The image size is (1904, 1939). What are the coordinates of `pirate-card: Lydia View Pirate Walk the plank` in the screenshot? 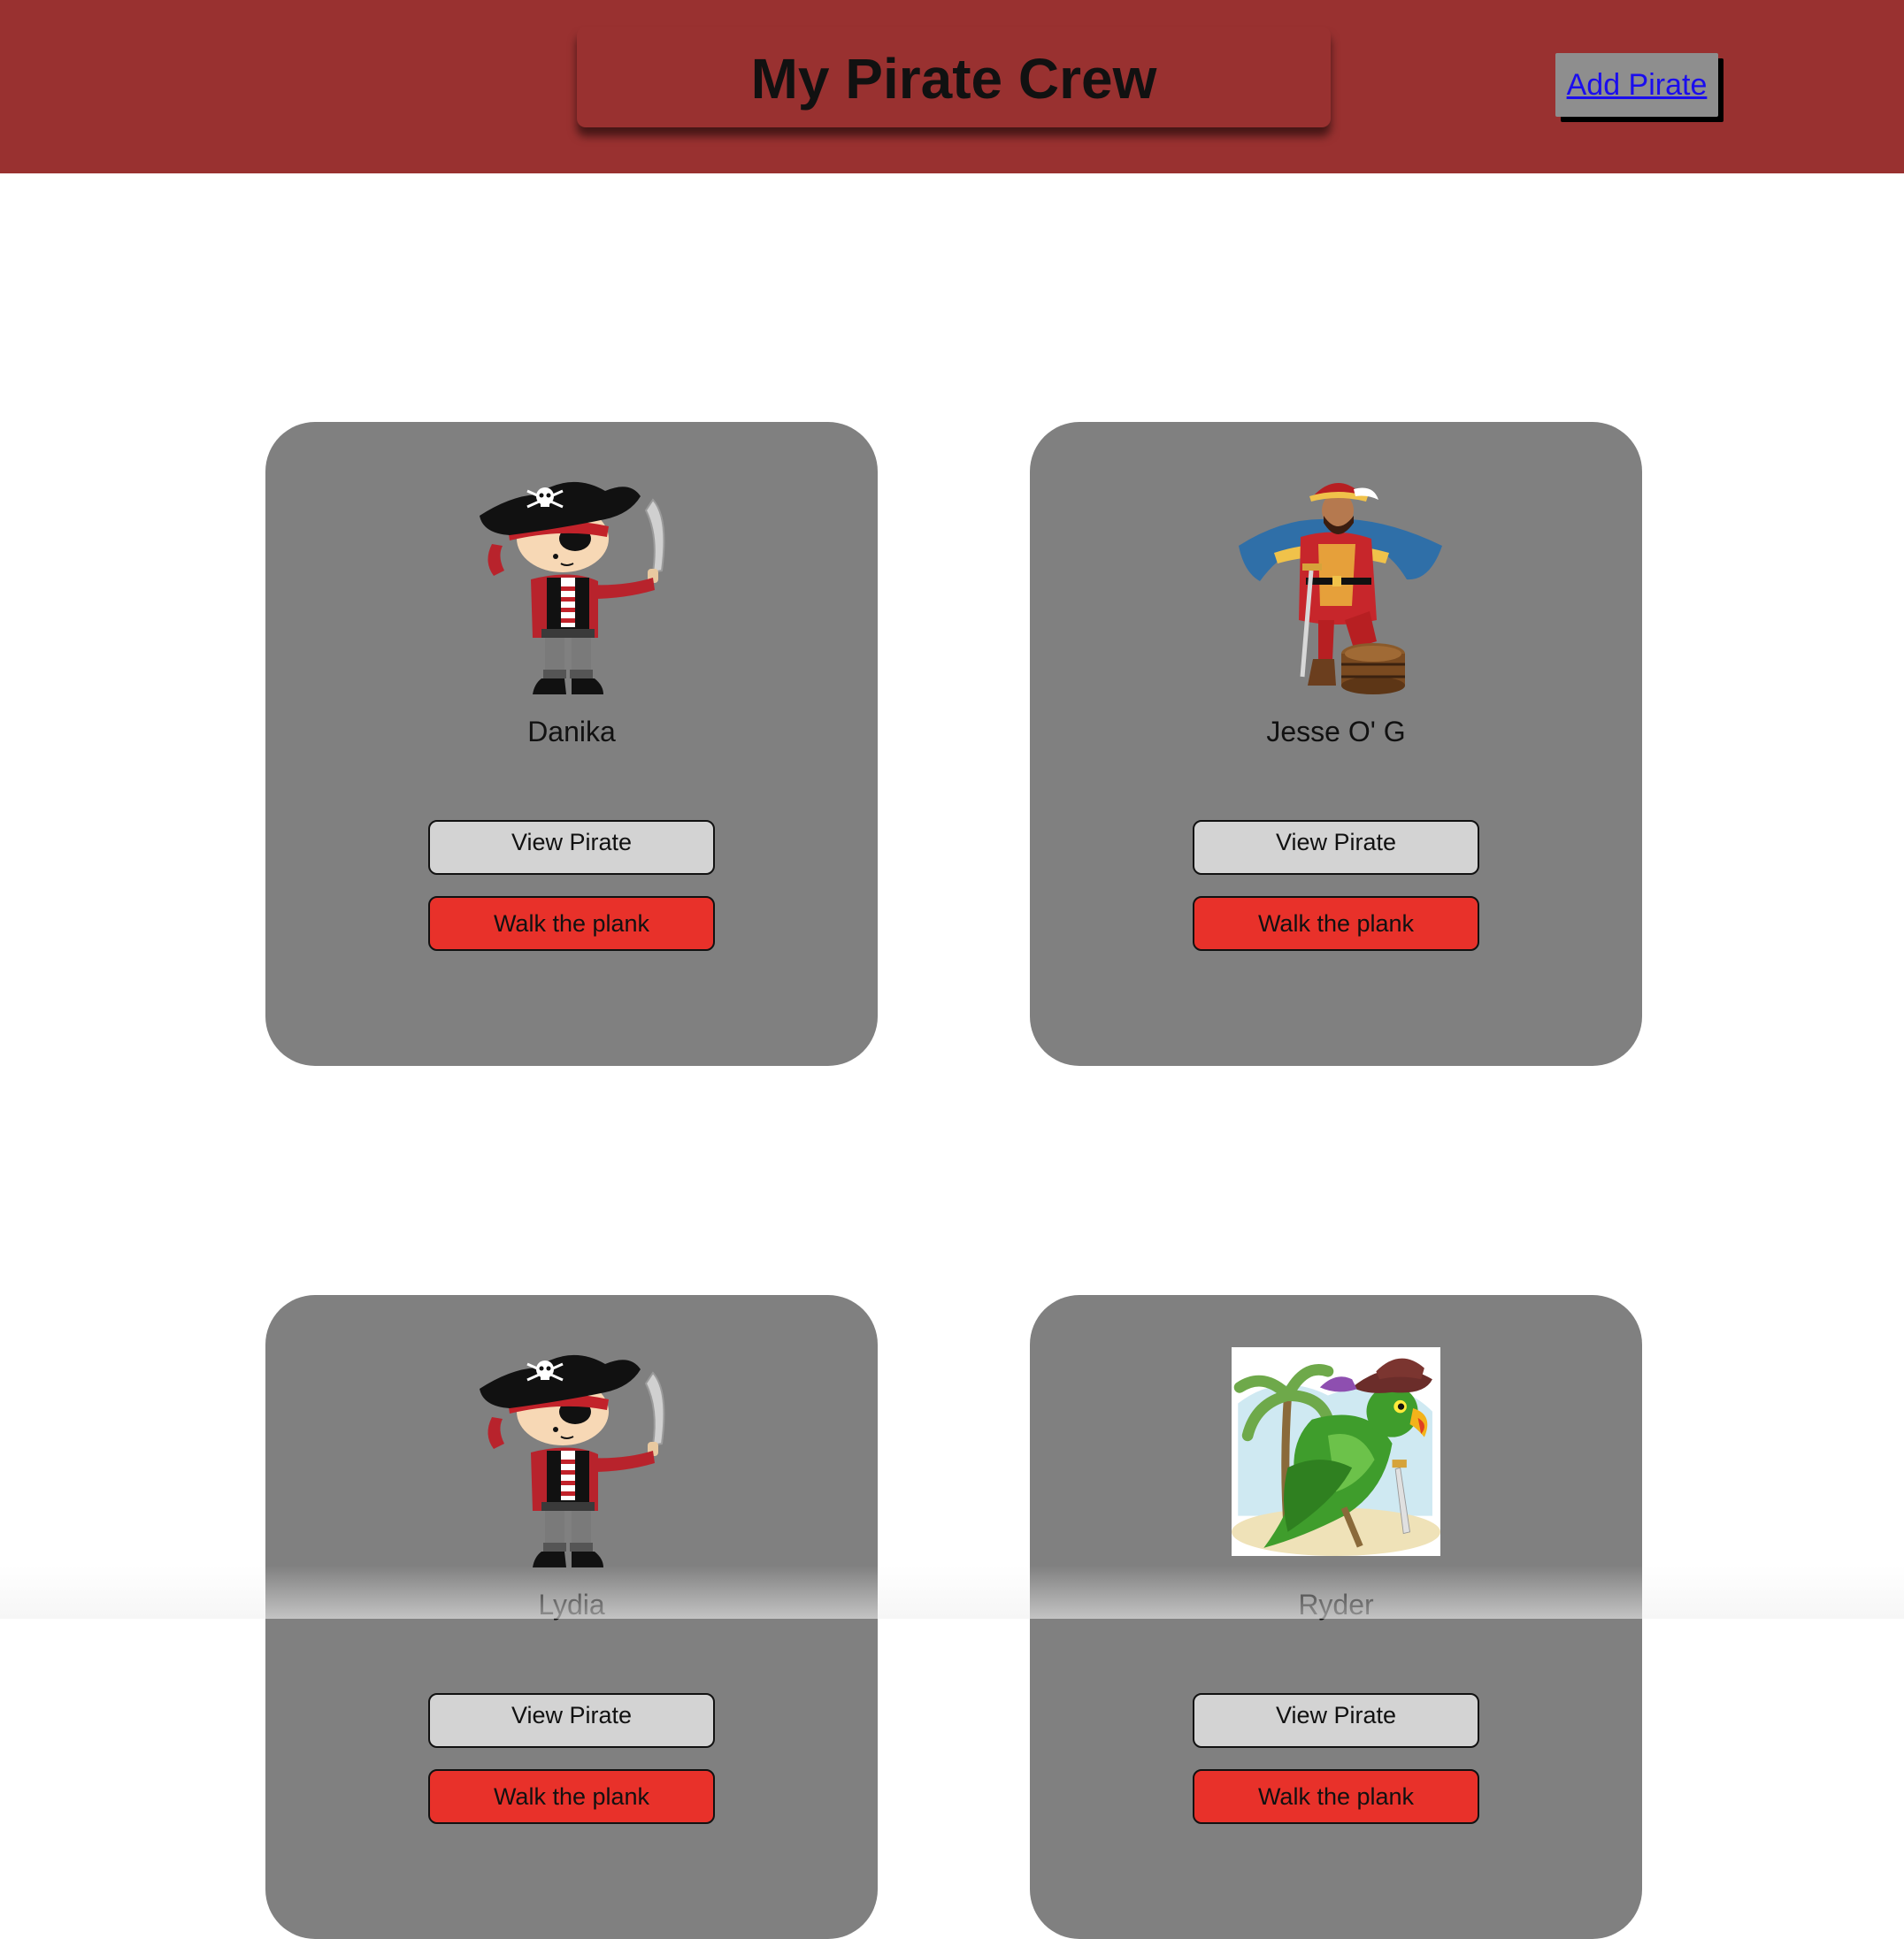 It's located at (571, 1617).